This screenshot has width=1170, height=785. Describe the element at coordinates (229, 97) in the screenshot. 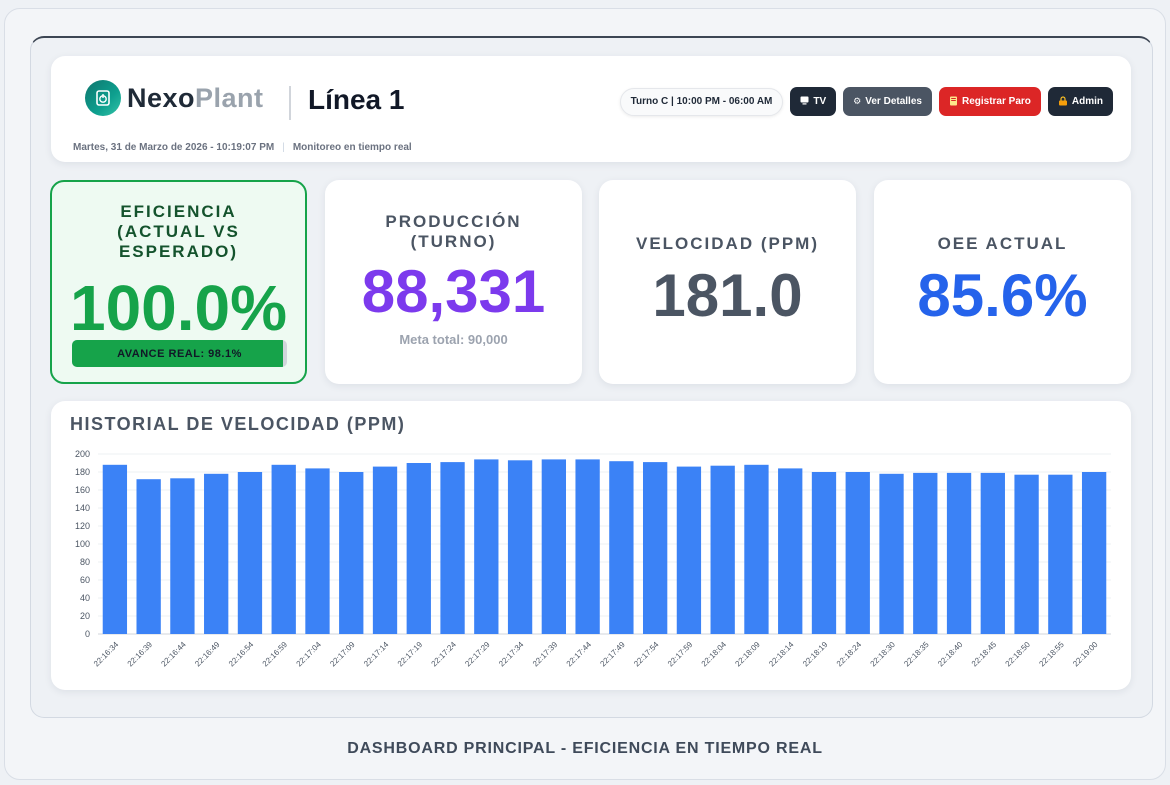

I see `brand-name-plant: Plant` at that location.